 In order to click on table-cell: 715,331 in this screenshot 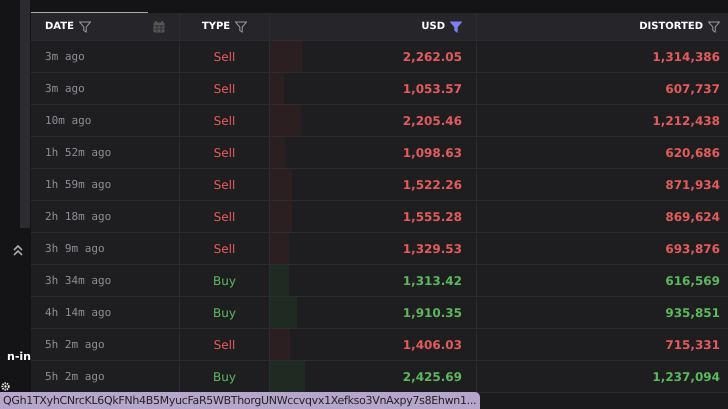, I will do `click(692, 345)`.